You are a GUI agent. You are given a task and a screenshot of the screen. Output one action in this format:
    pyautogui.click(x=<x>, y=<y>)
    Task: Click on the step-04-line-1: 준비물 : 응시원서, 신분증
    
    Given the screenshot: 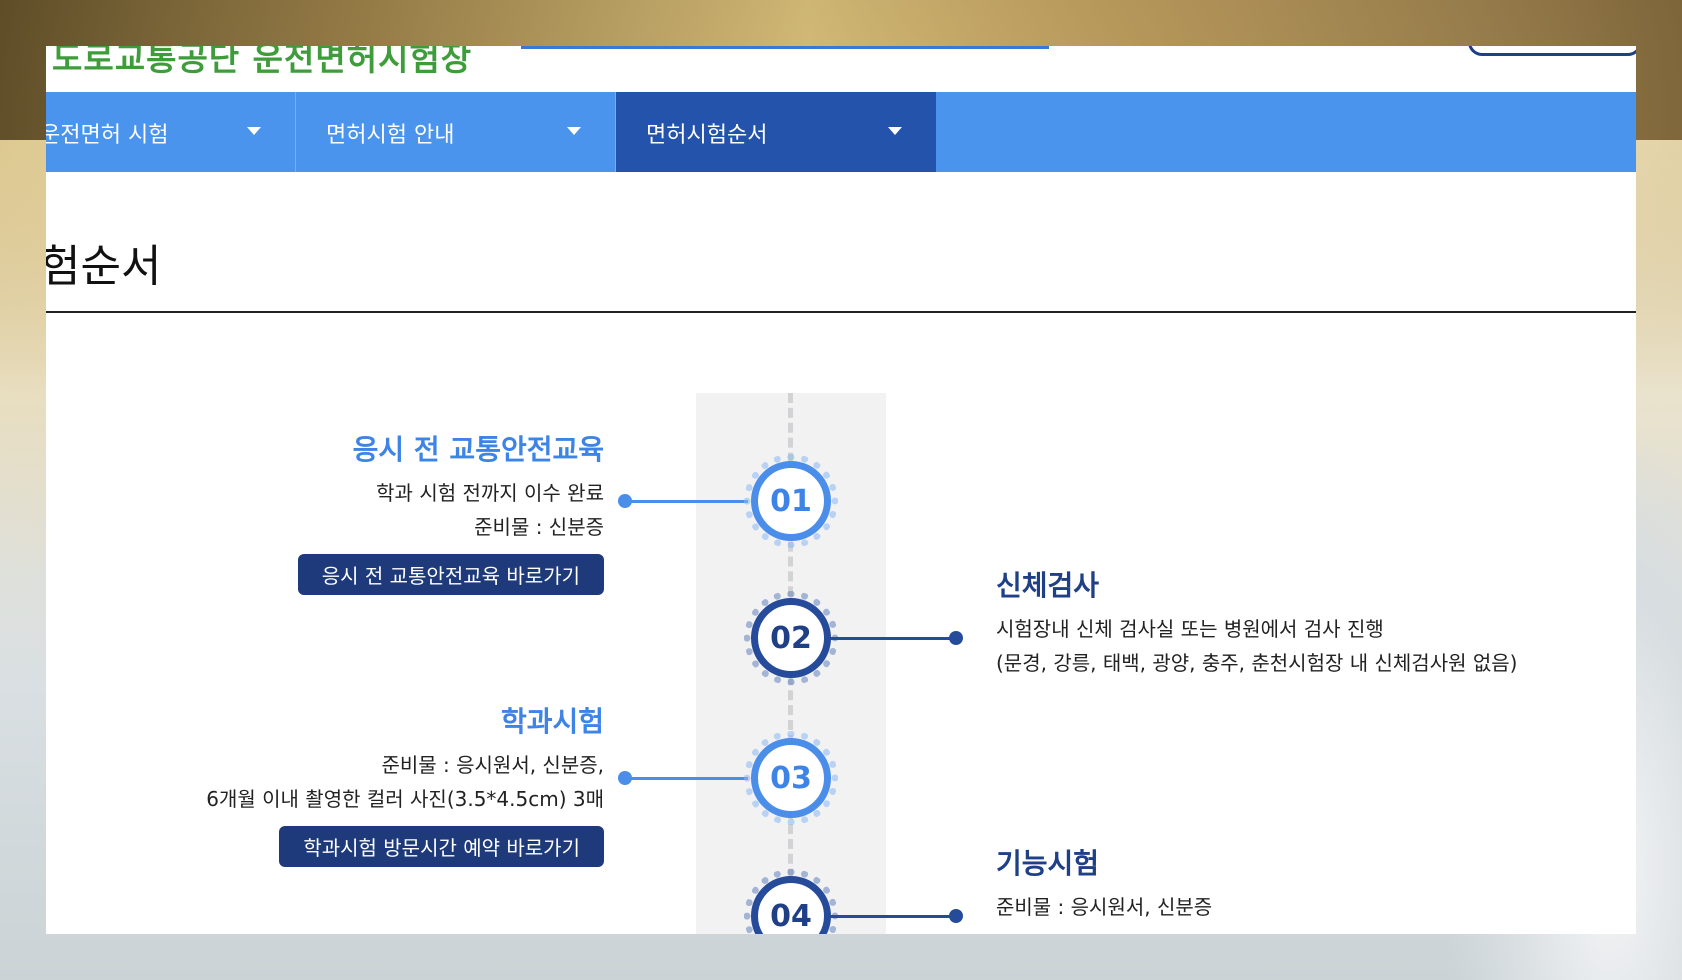 What is the action you would take?
    pyautogui.click(x=1104, y=907)
    